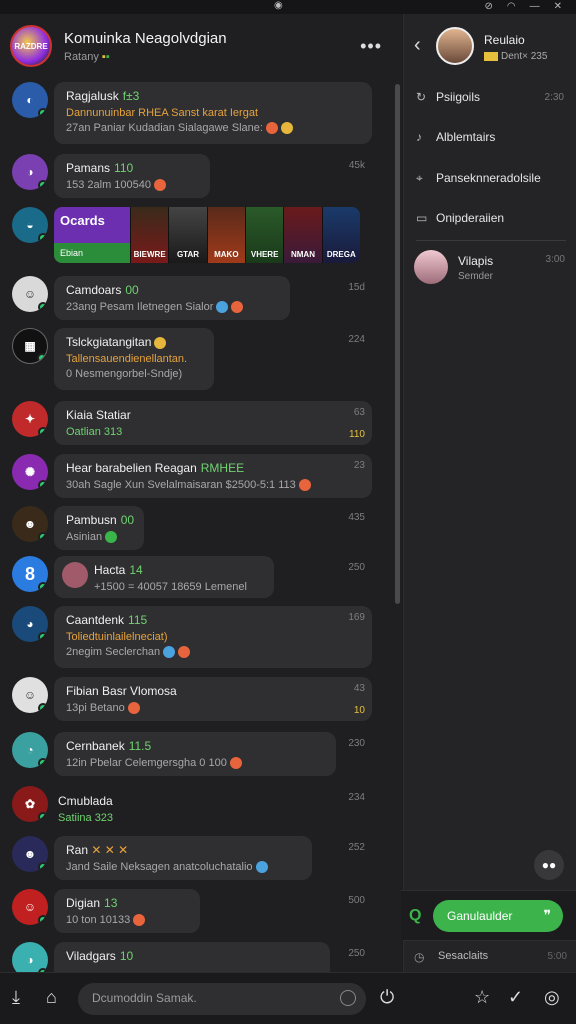 The image size is (576, 1024). I want to click on bottom-toolbar: ⤓ ⌂ Dcumoddin Samak. ⏻ ☆ ✓ ◎, so click(288, 998).